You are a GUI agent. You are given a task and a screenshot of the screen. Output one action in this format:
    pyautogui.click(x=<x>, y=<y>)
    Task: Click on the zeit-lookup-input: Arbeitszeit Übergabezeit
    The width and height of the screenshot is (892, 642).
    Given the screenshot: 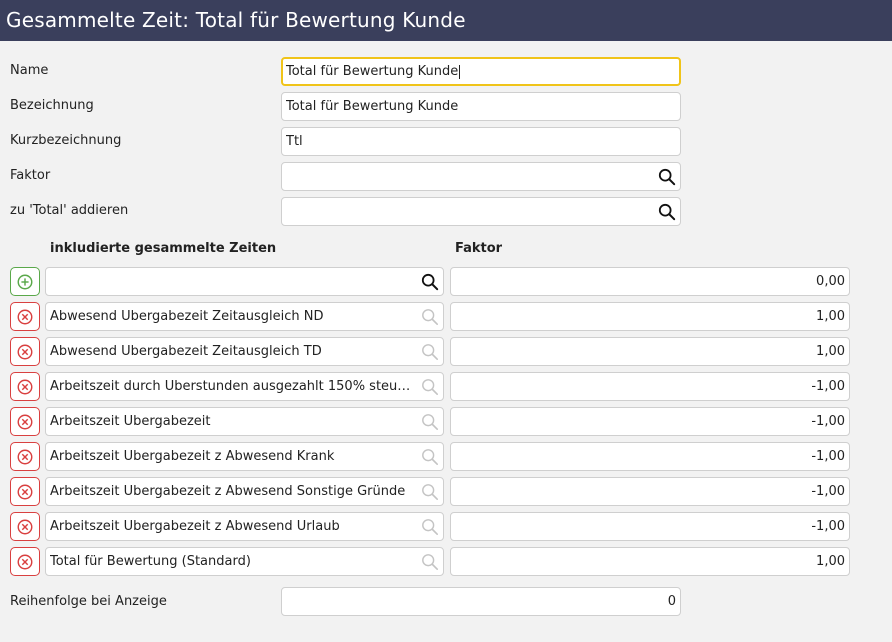 What is the action you would take?
    pyautogui.click(x=244, y=421)
    